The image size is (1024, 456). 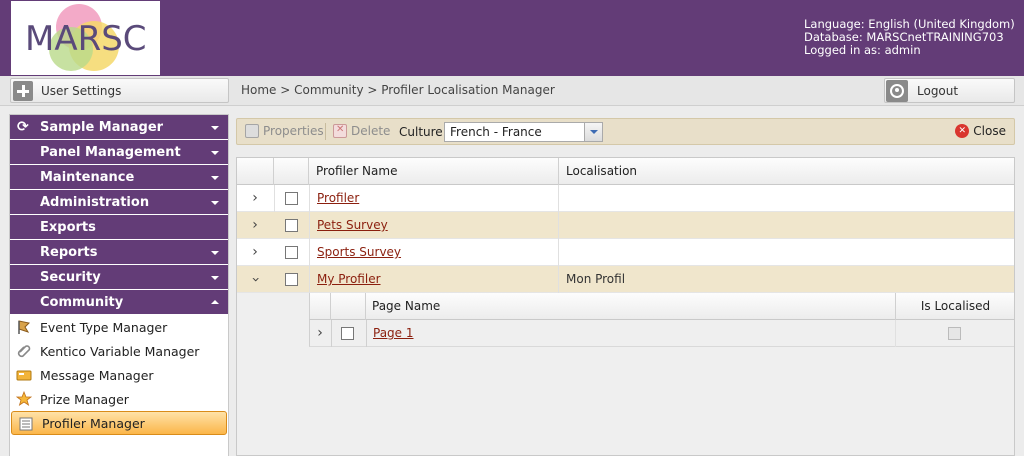 I want to click on close-label: Close, so click(x=989, y=131).